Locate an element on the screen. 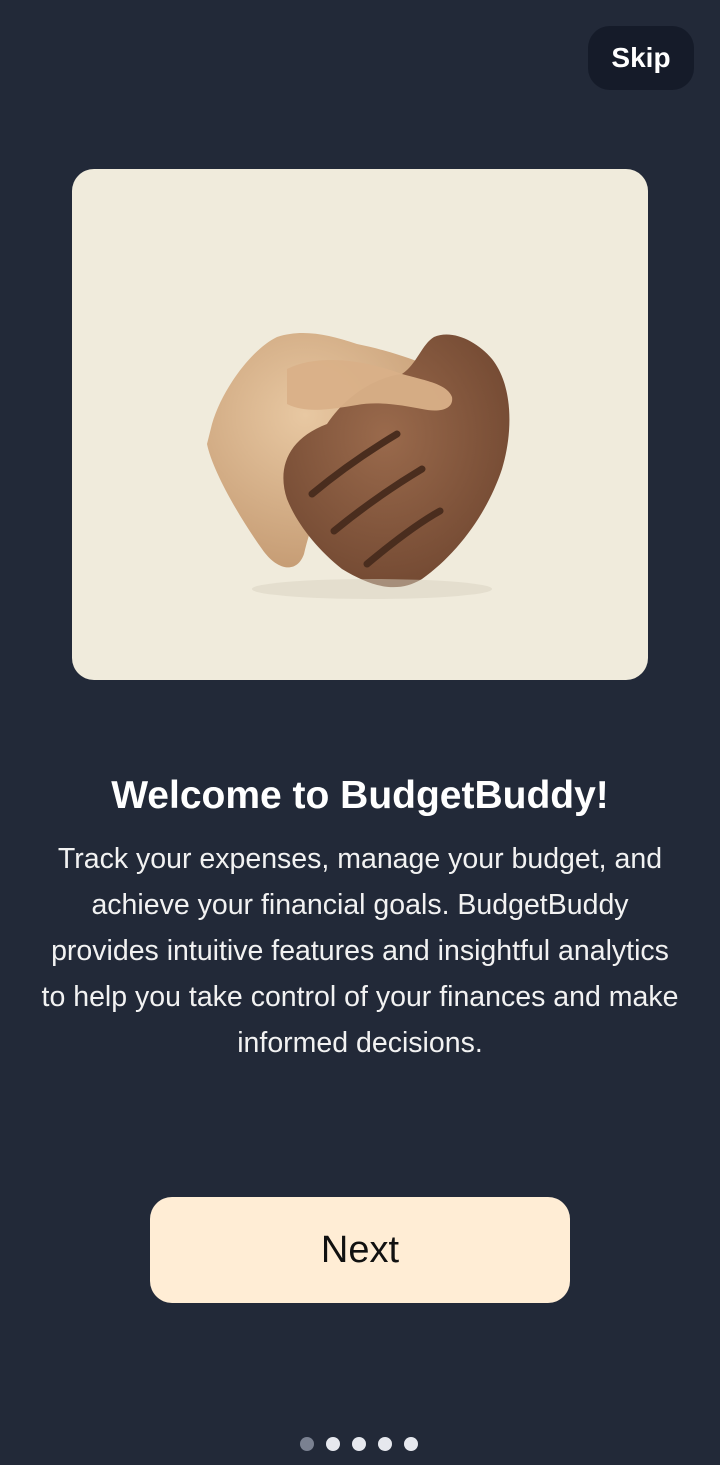 The height and width of the screenshot is (1465, 720). handshake-illustration is located at coordinates (358, 466).